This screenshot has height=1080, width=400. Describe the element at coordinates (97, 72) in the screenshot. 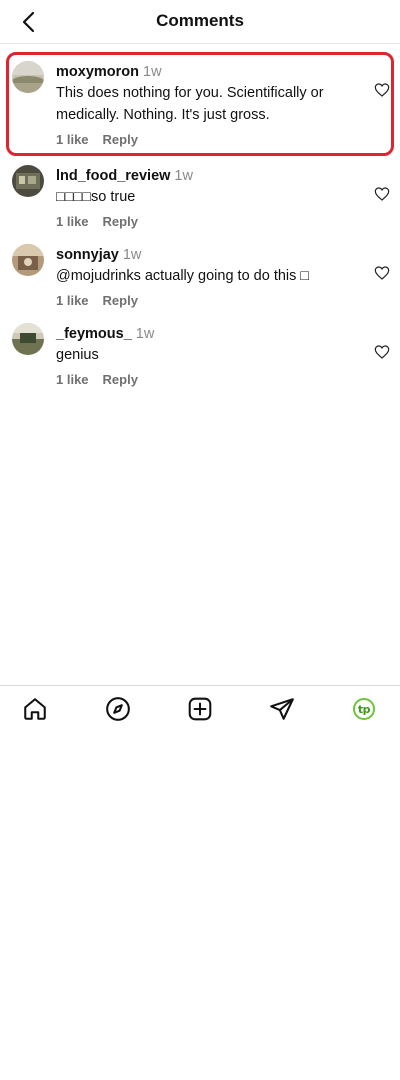

I see `comment-username: moxymoron` at that location.